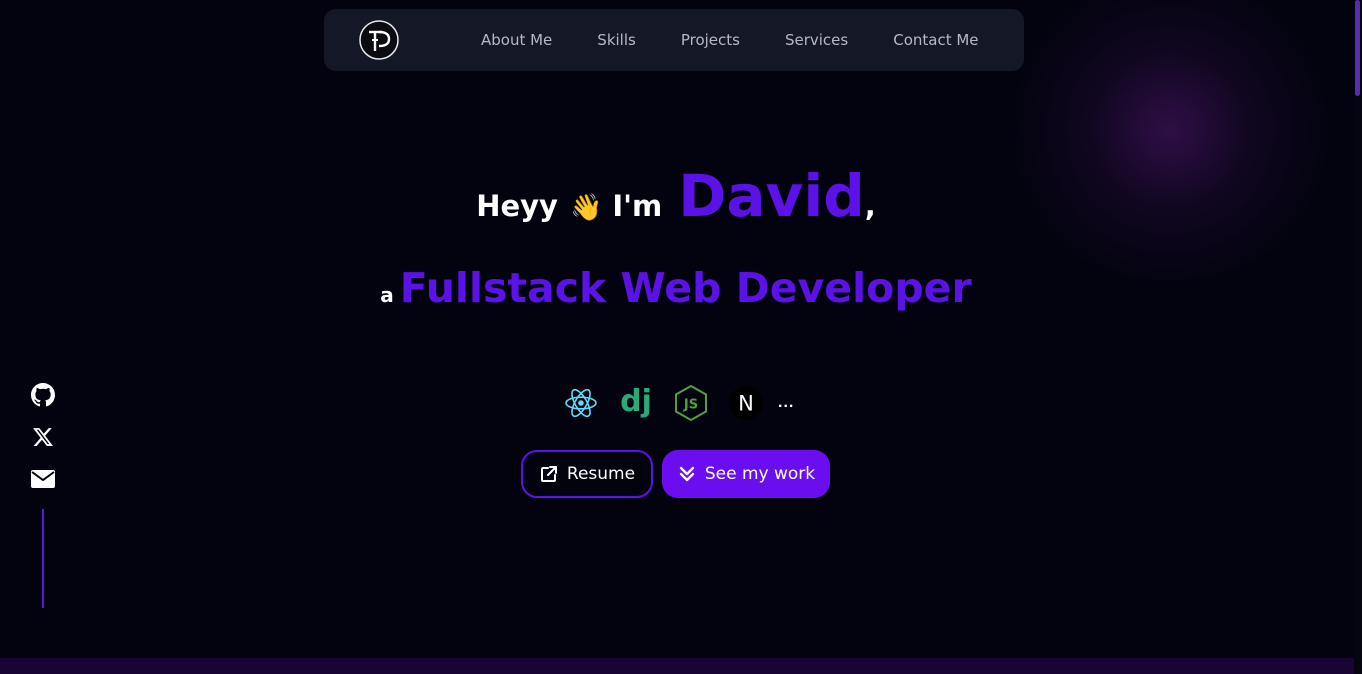  Describe the element at coordinates (677, 666) in the screenshot. I see `next-section-edge` at that location.